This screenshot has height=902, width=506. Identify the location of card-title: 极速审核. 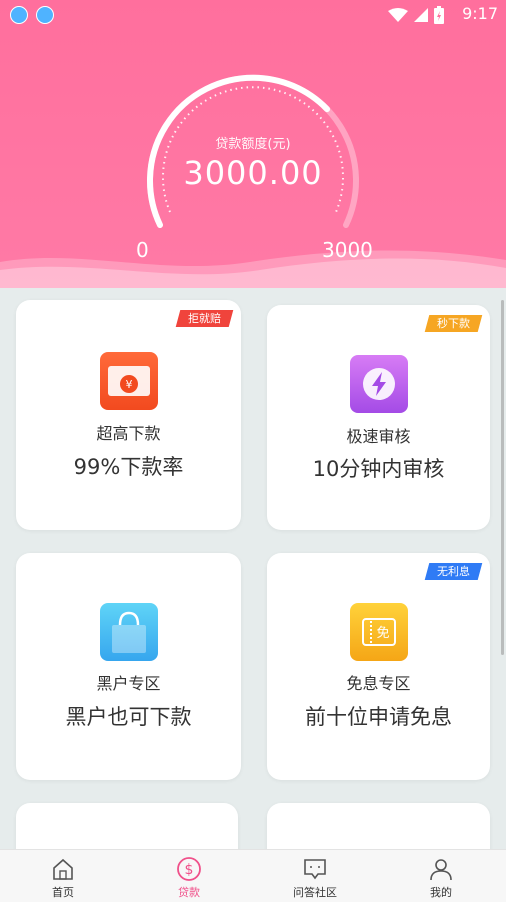
(378, 436).